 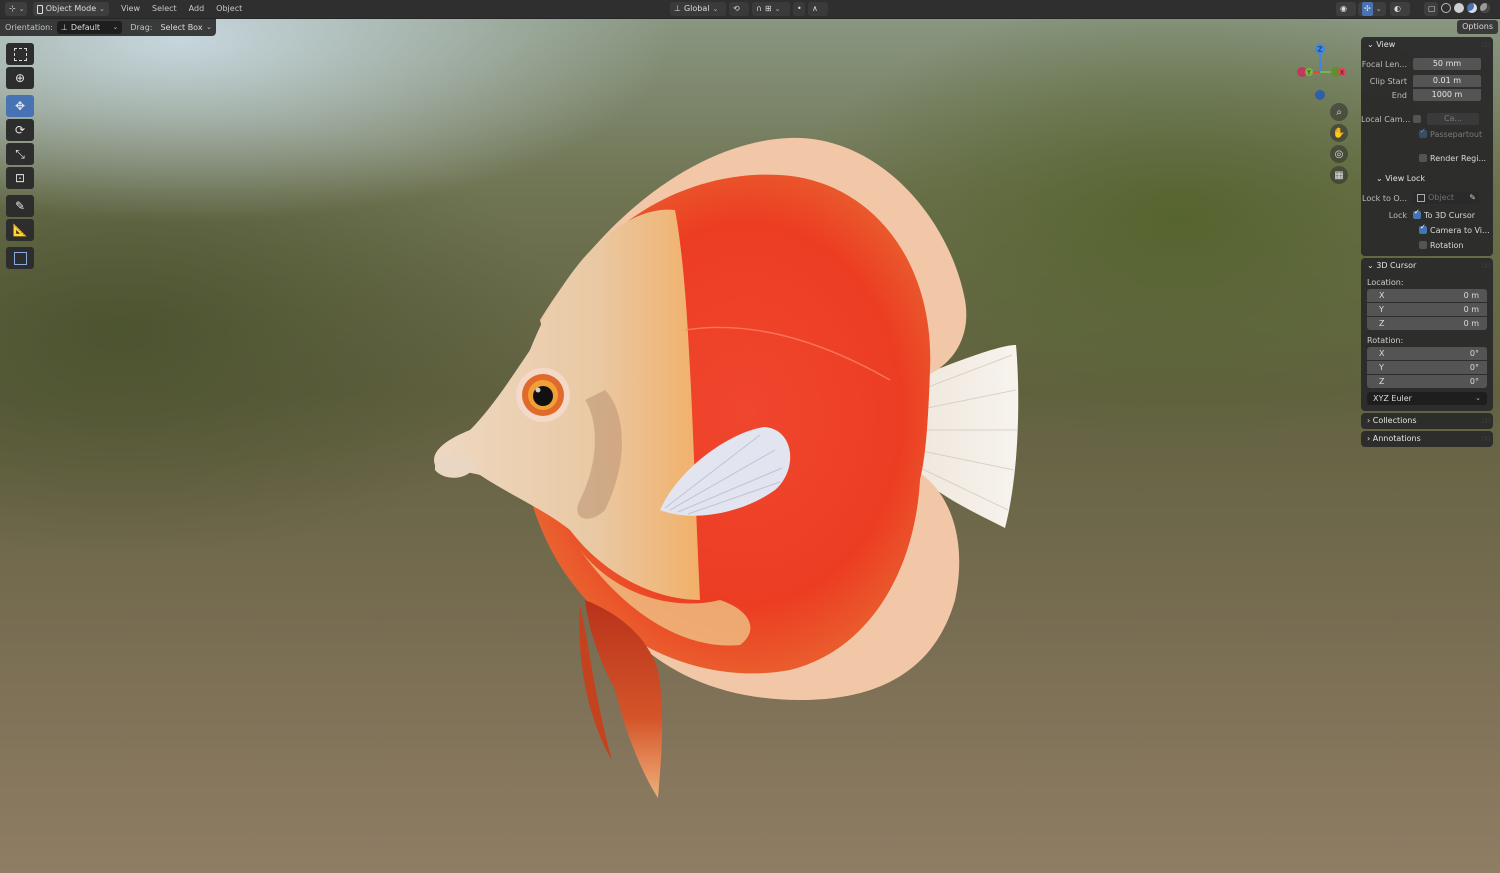 What do you see at coordinates (164, 9) in the screenshot?
I see `menu-select: Select` at bounding box center [164, 9].